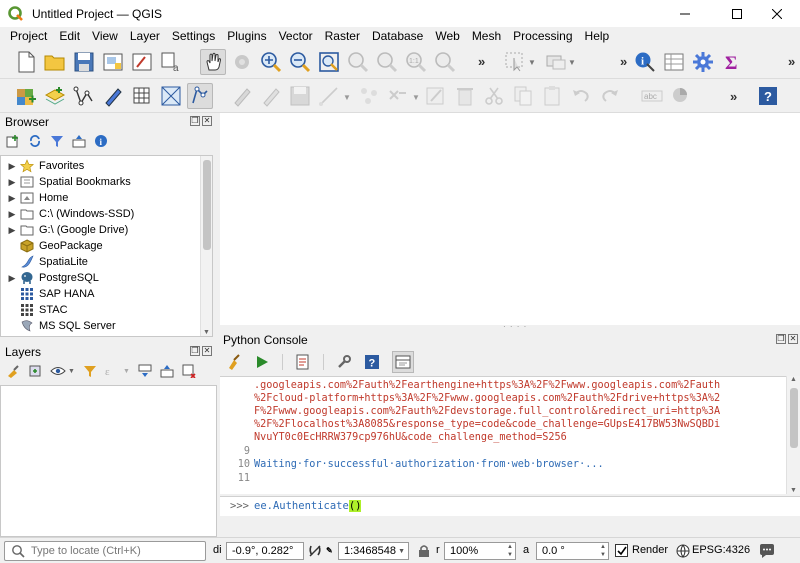 The image size is (800, 563). What do you see at coordinates (145, 371) in the screenshot?
I see `expand-all-icon` at bounding box center [145, 371].